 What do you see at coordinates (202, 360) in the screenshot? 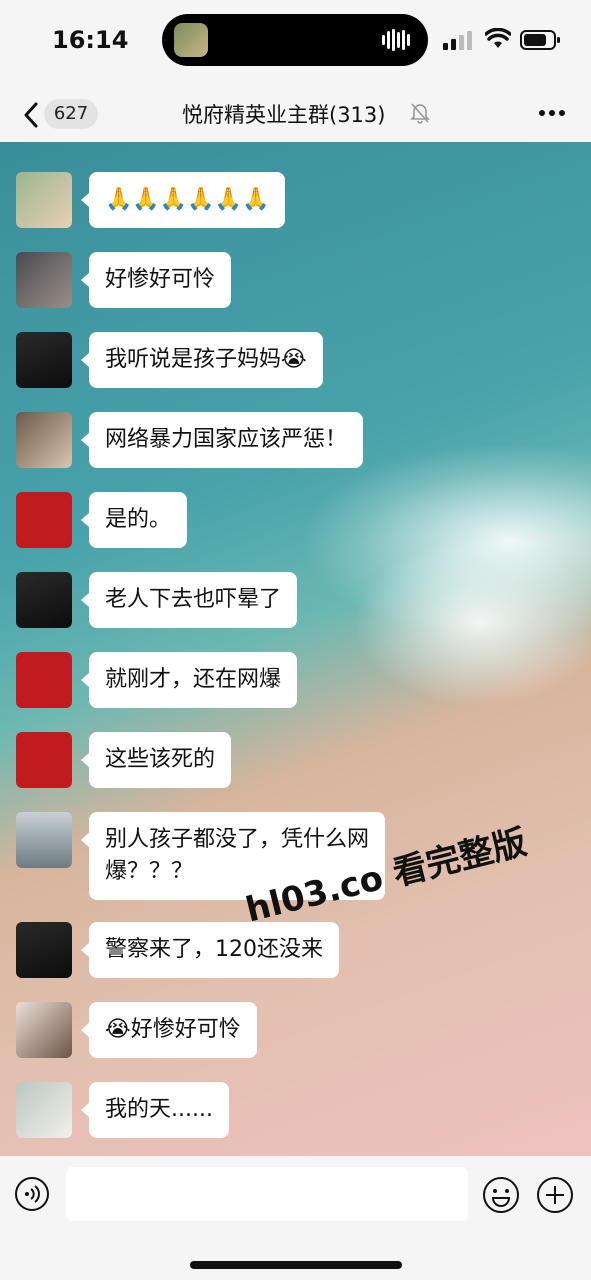
I see `message-bubble: 我听说是孩子妈妈😭` at bounding box center [202, 360].